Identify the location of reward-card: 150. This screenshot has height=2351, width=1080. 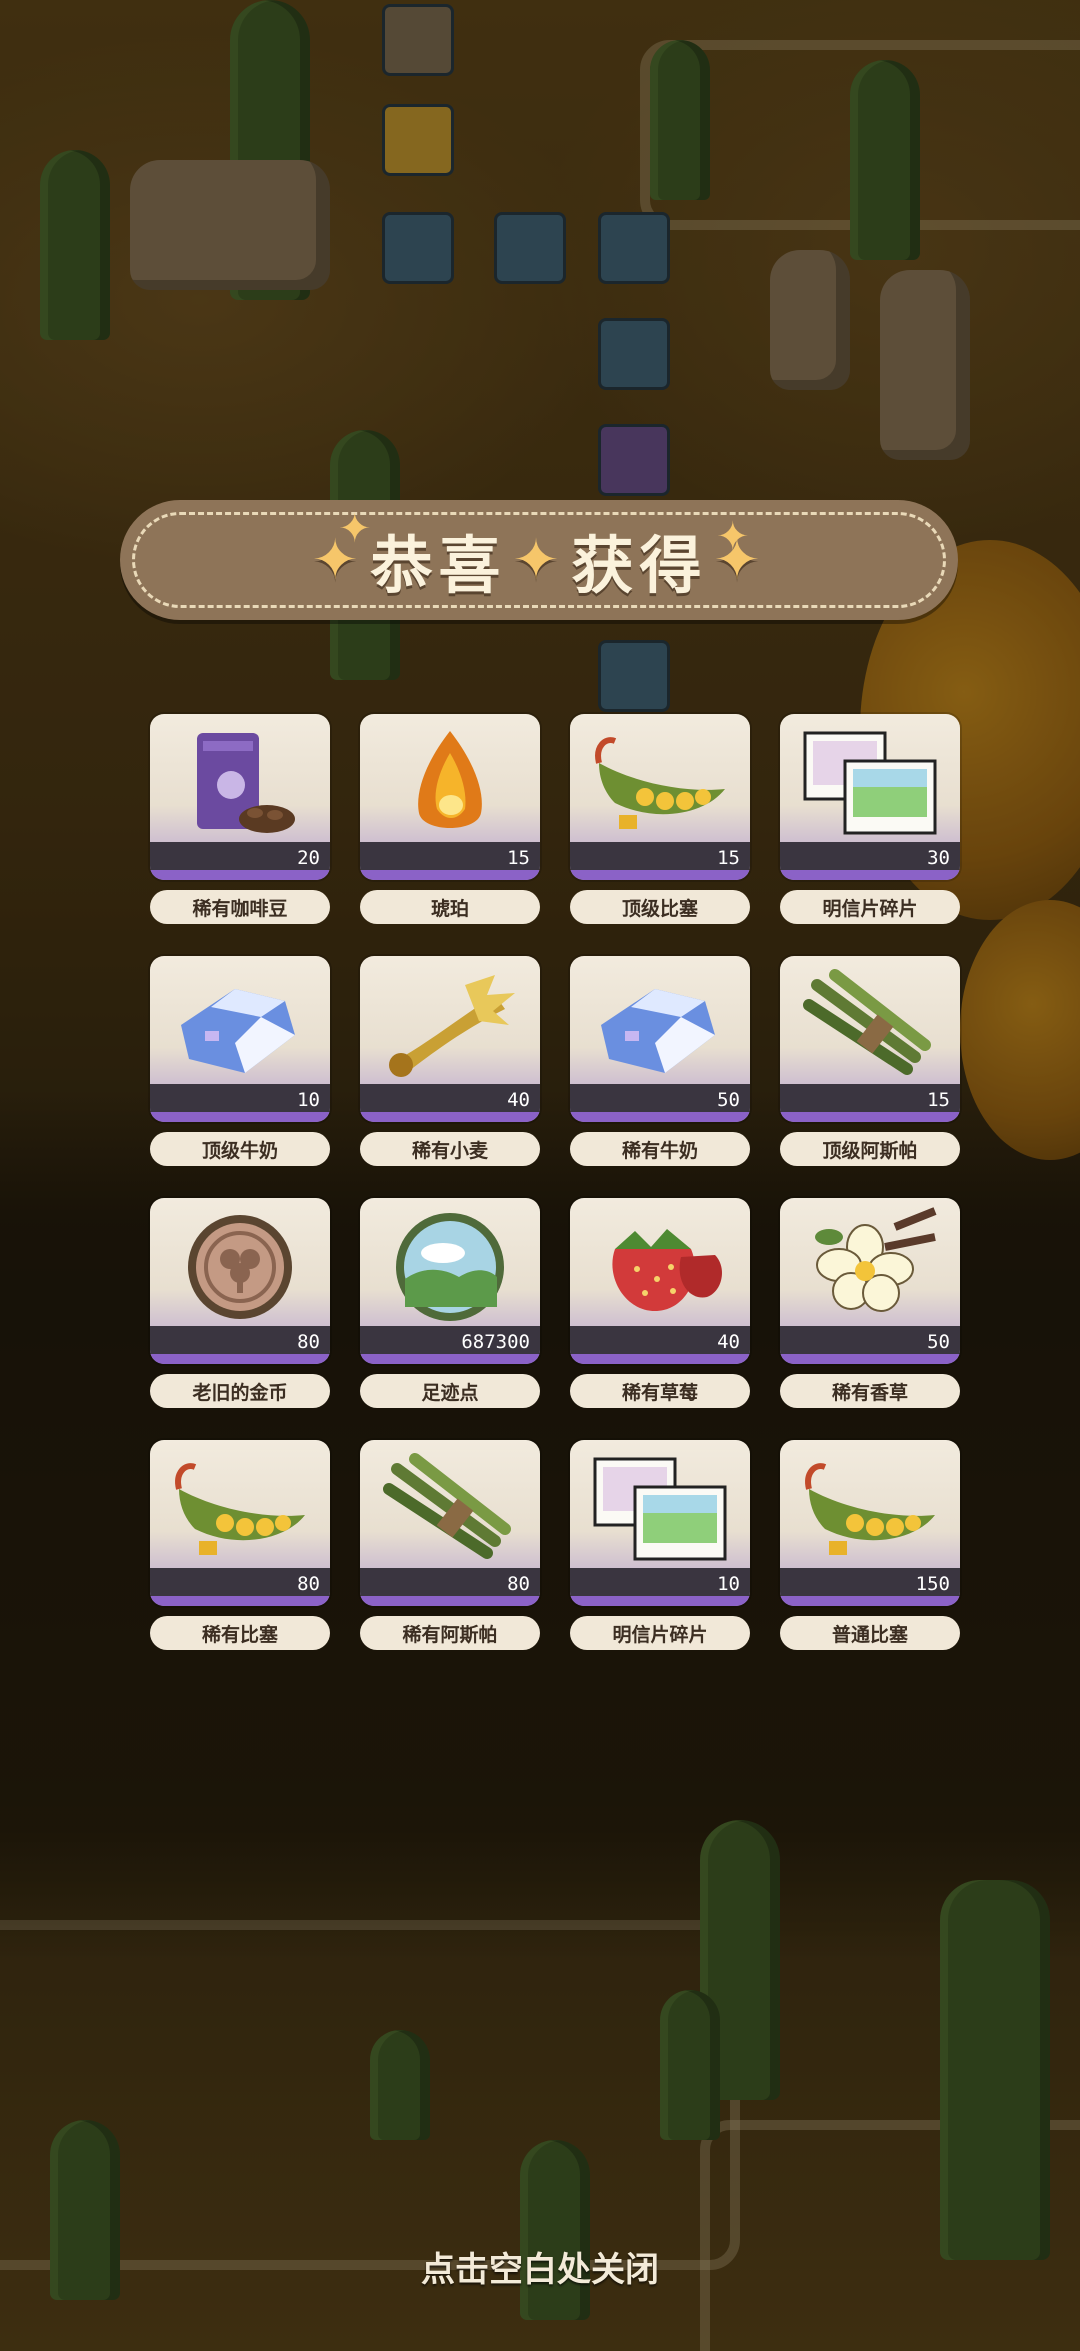
(870, 1523).